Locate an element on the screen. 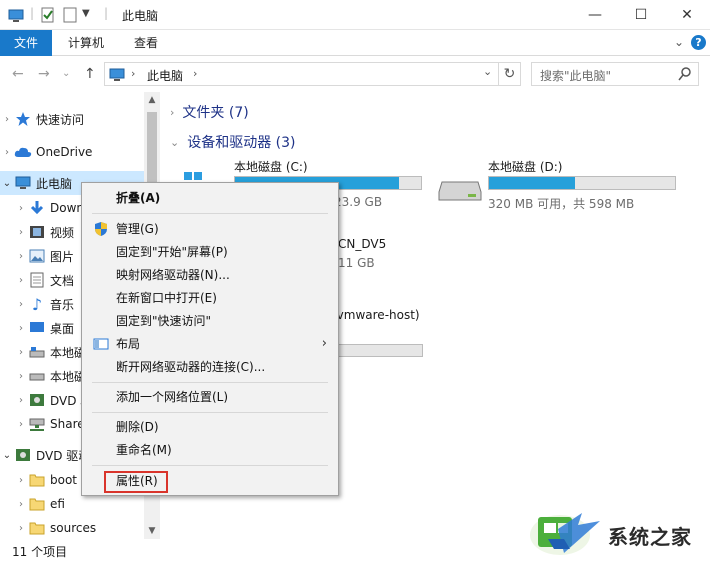 This screenshot has height=561, width=710. nav-label: 快速访问 is located at coordinates (60, 119).